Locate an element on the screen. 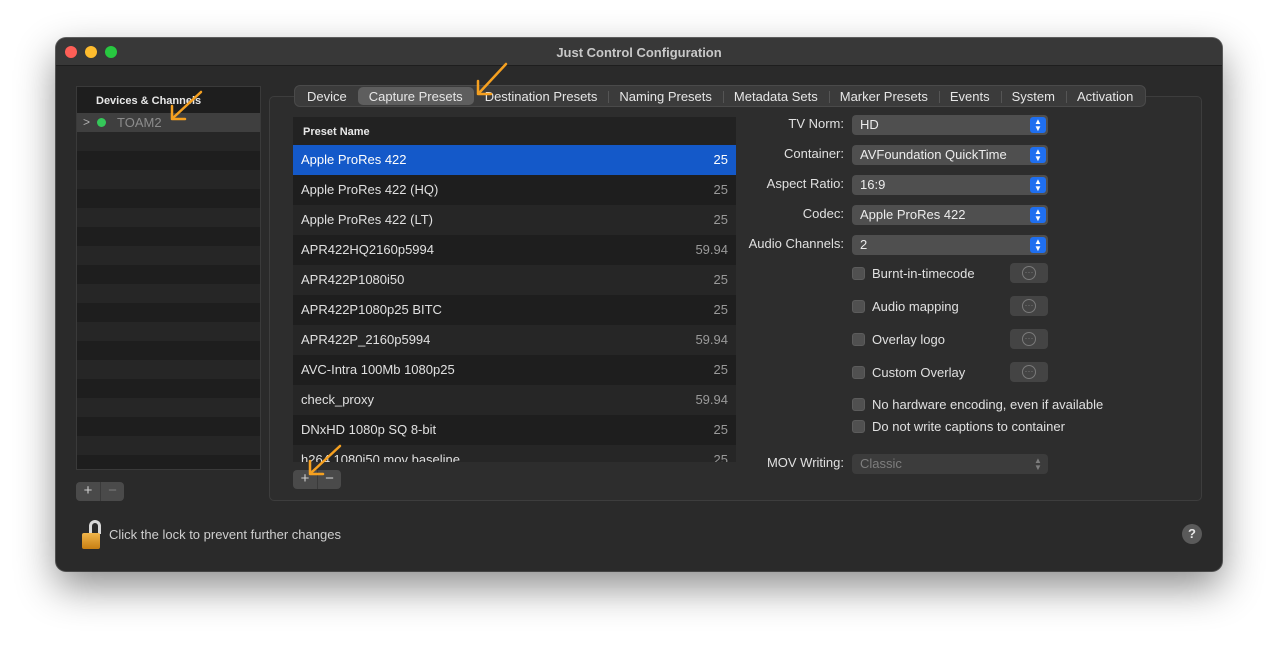  table-row: Apple ProRes 422 (LT) 25 is located at coordinates (514, 220).